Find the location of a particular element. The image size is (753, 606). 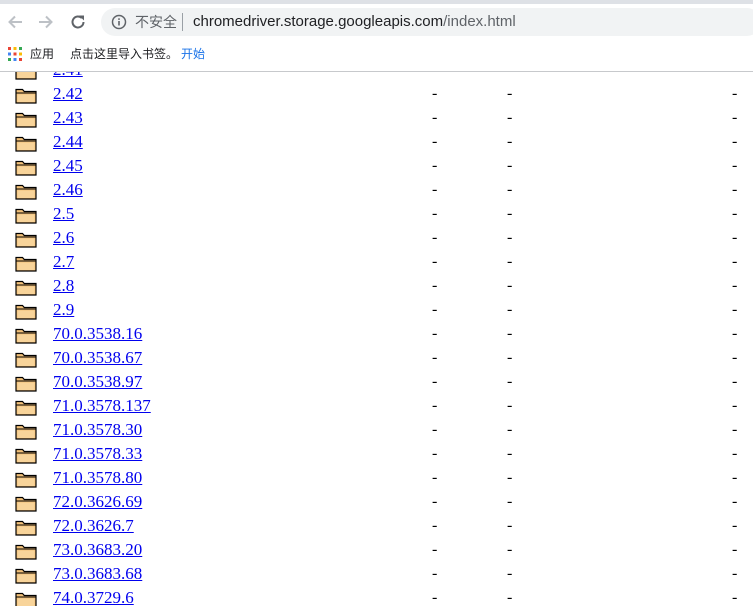

back-arrow-icon is located at coordinates (15, 22).